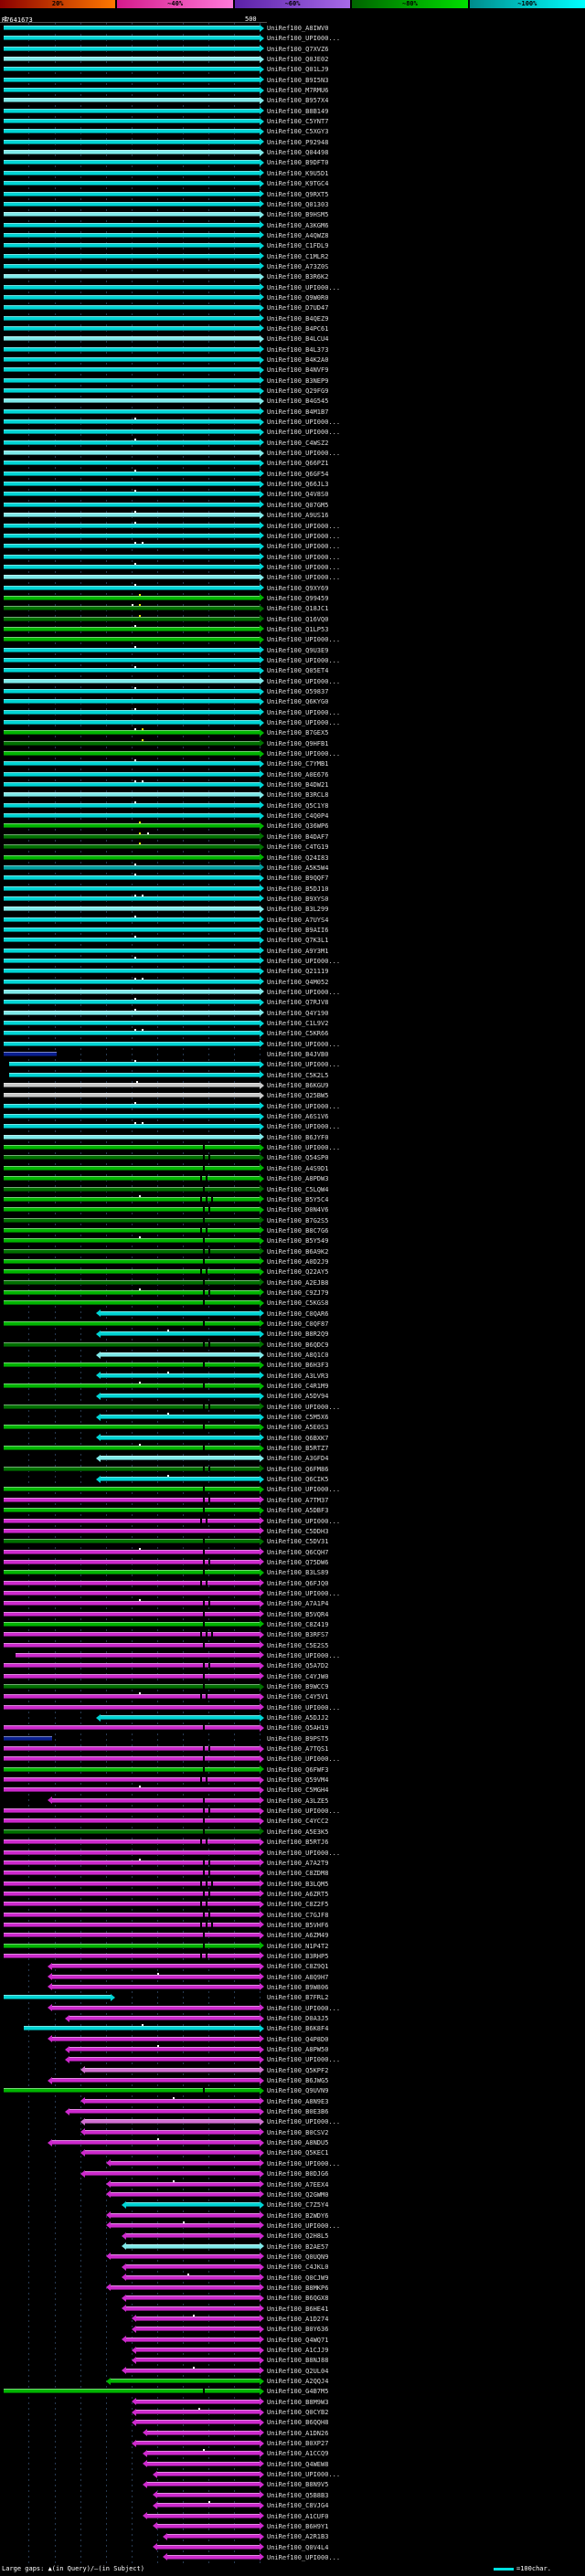 Image resolution: width=585 pixels, height=2576 pixels. Describe the element at coordinates (298, 1603) in the screenshot. I see `hit-label: UniRef100_A7A1P4` at that location.